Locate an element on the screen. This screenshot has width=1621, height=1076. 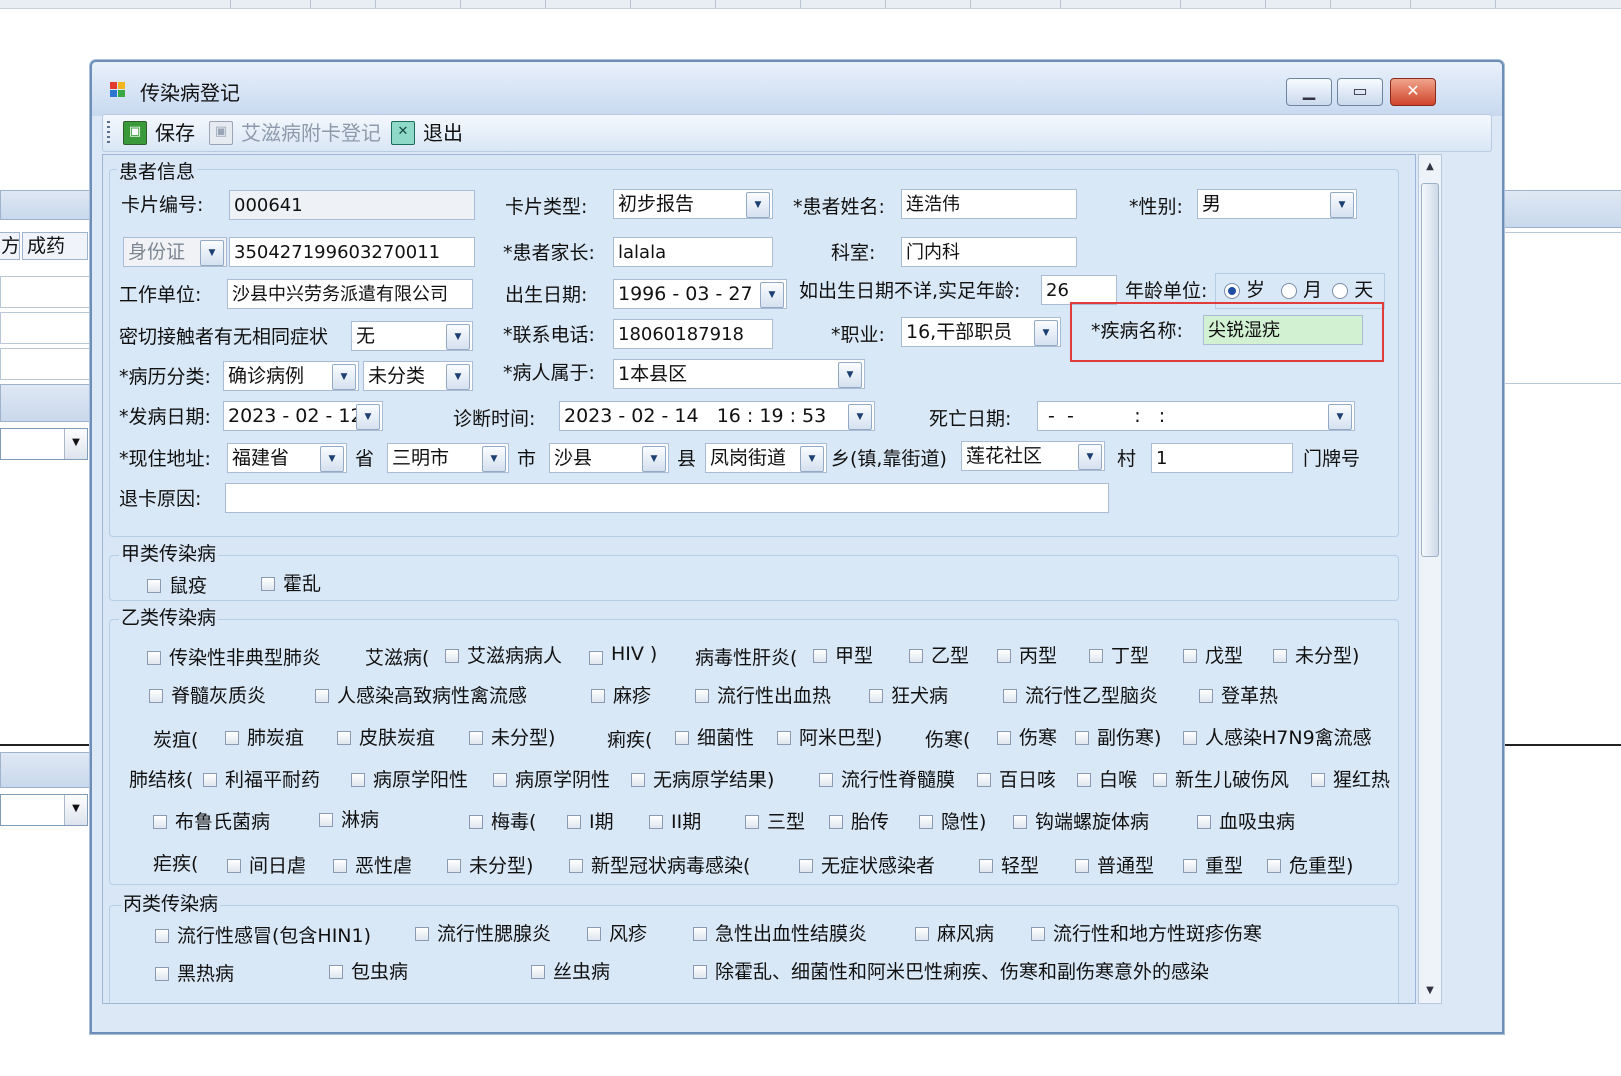
return-reason-field is located at coordinates (667, 498).